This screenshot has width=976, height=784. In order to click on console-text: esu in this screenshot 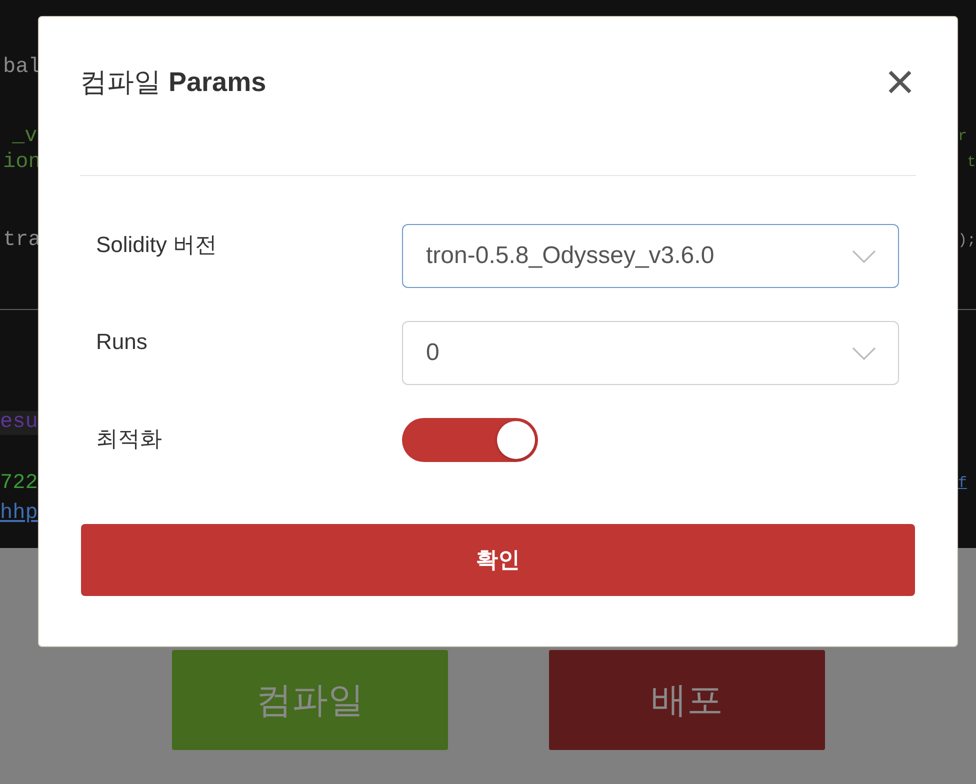, I will do `click(19, 423)`.